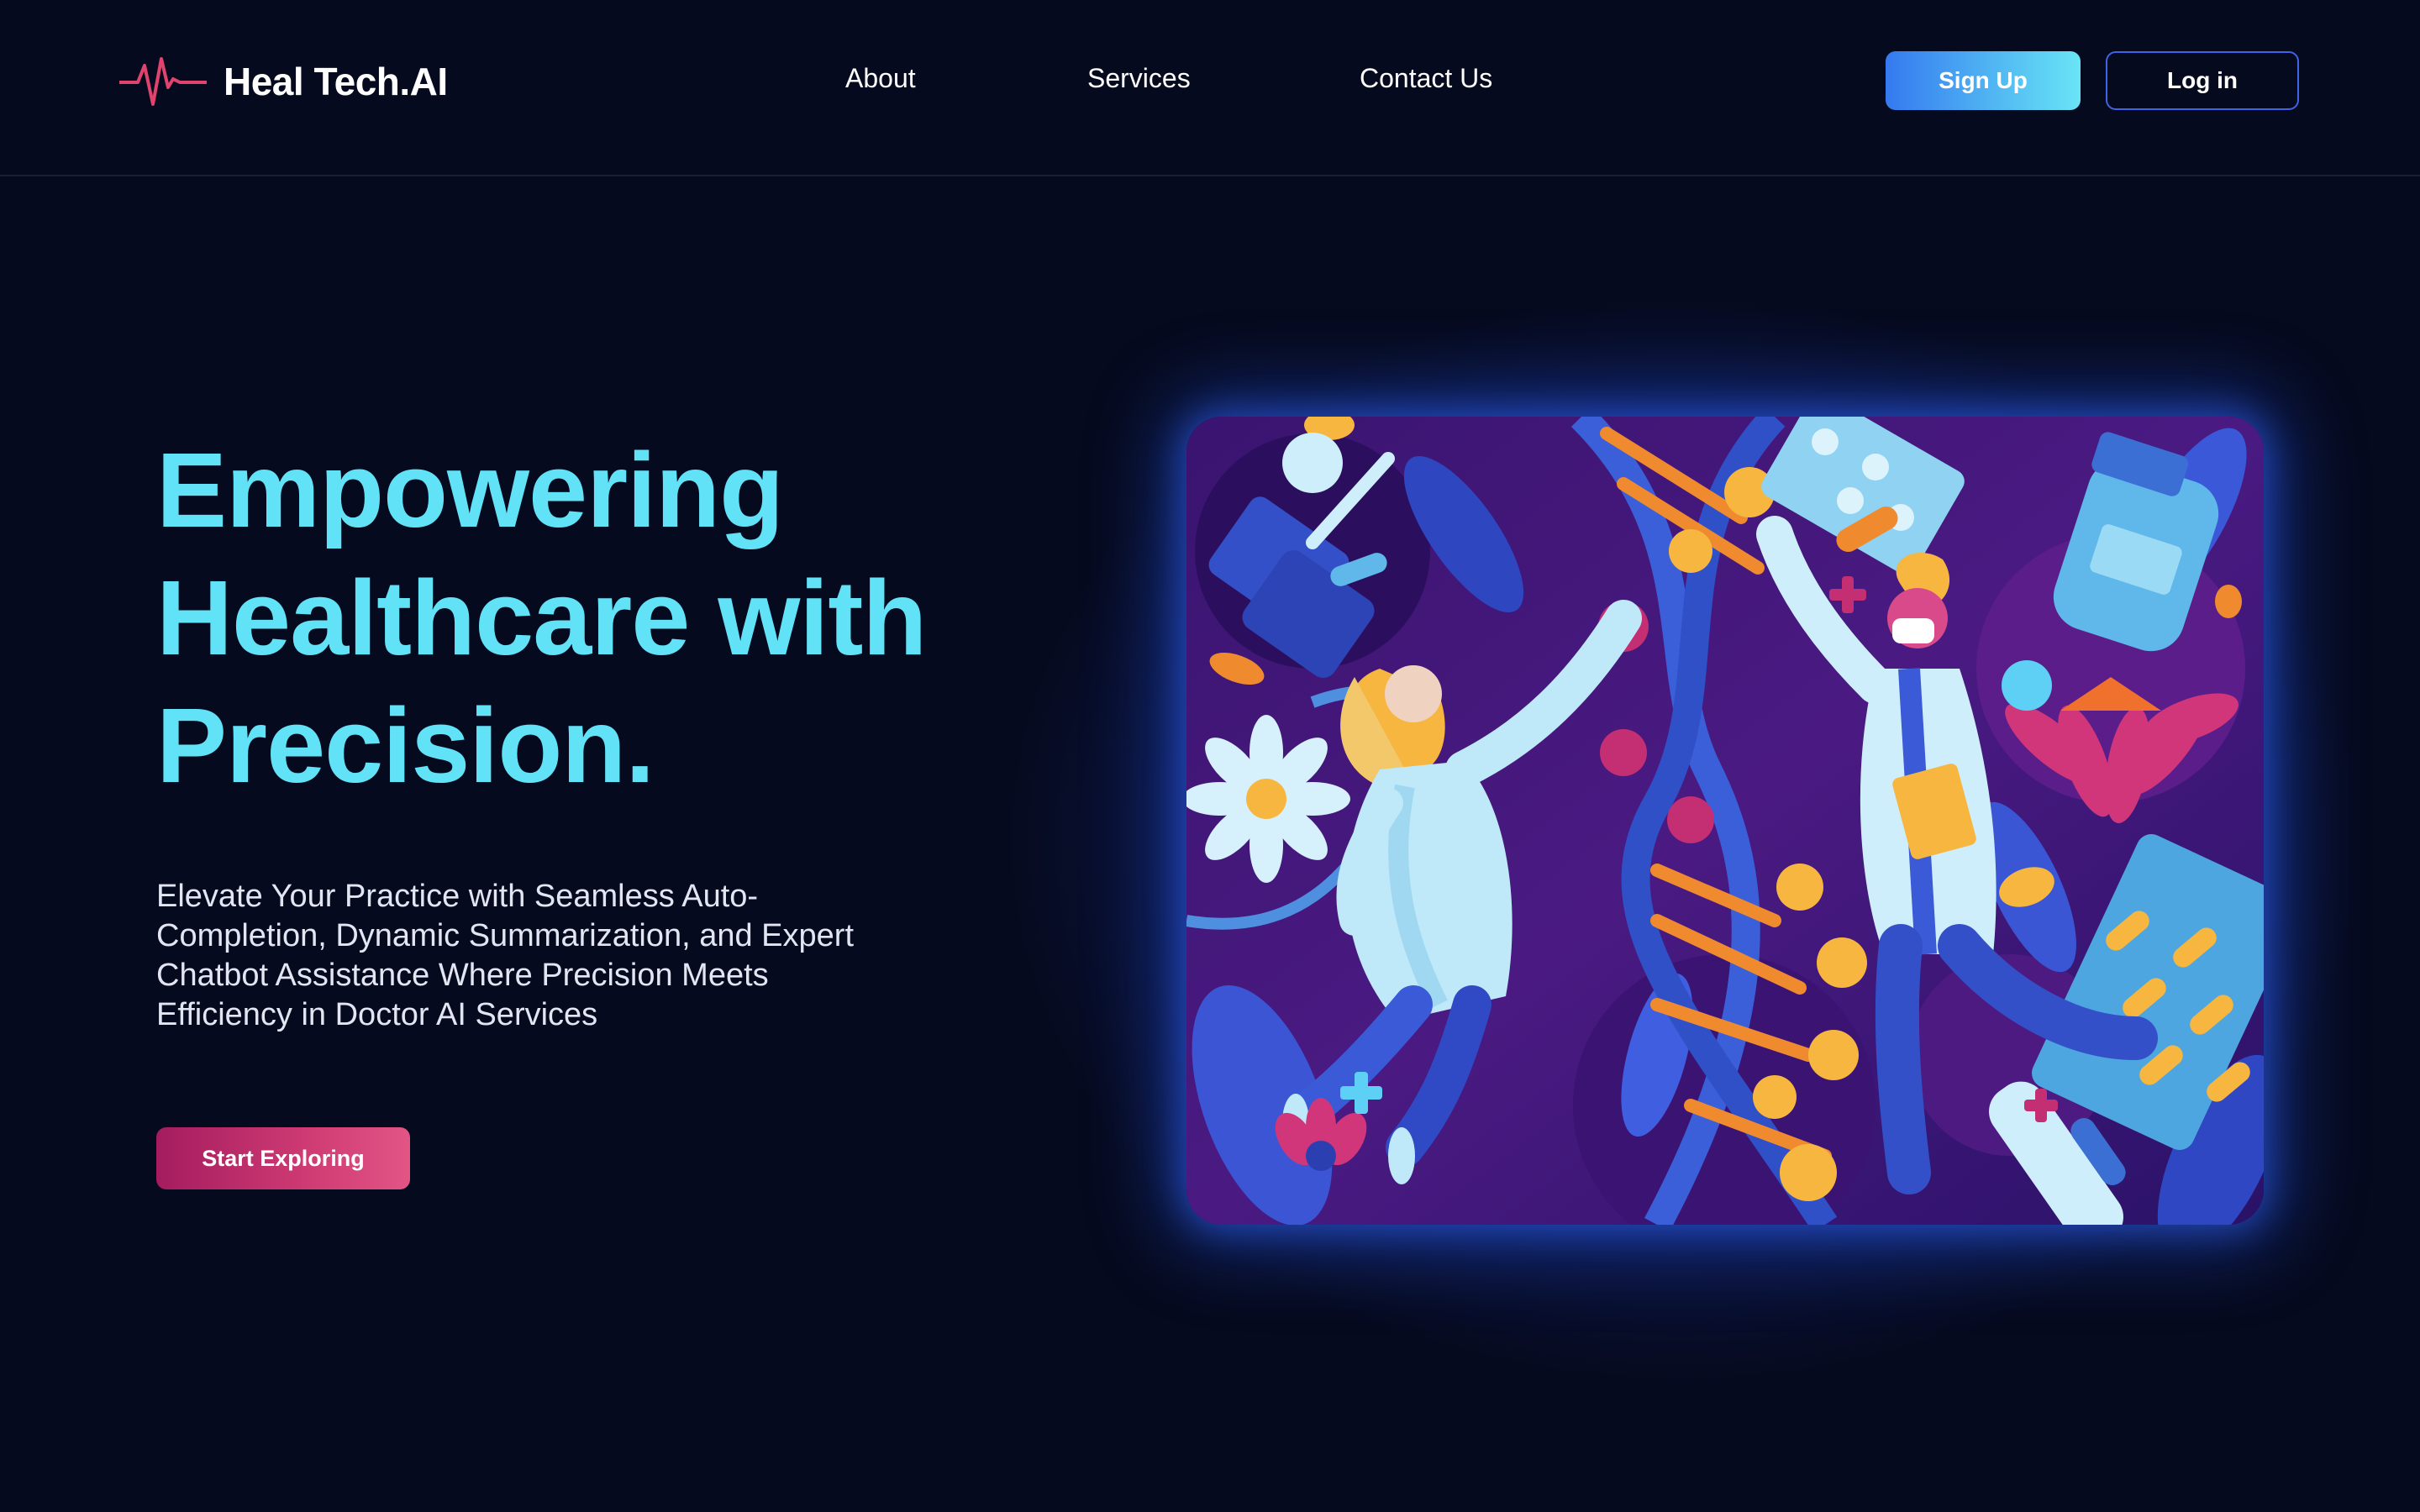 The width and height of the screenshot is (2420, 1512). What do you see at coordinates (283, 1158) in the screenshot?
I see `start-exploring-button: Start Exploring` at bounding box center [283, 1158].